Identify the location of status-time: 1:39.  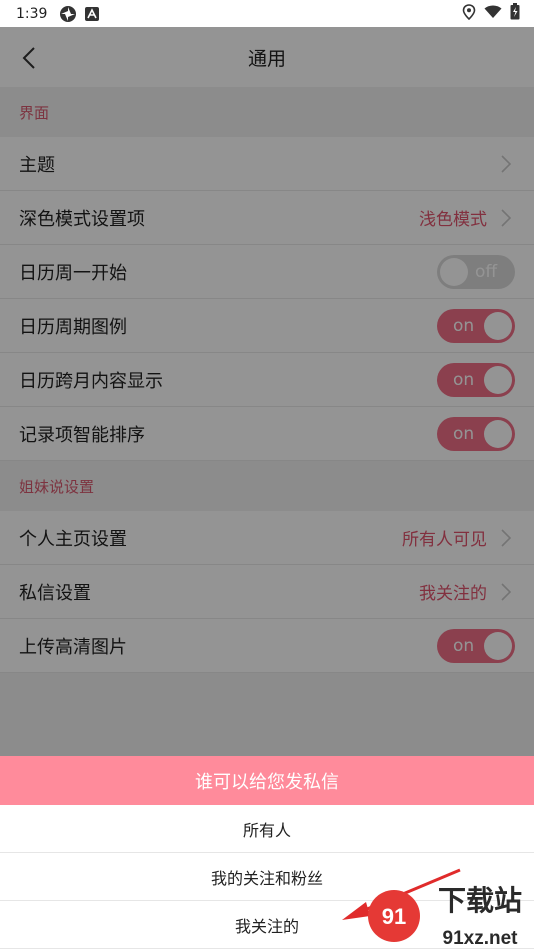
(32, 13).